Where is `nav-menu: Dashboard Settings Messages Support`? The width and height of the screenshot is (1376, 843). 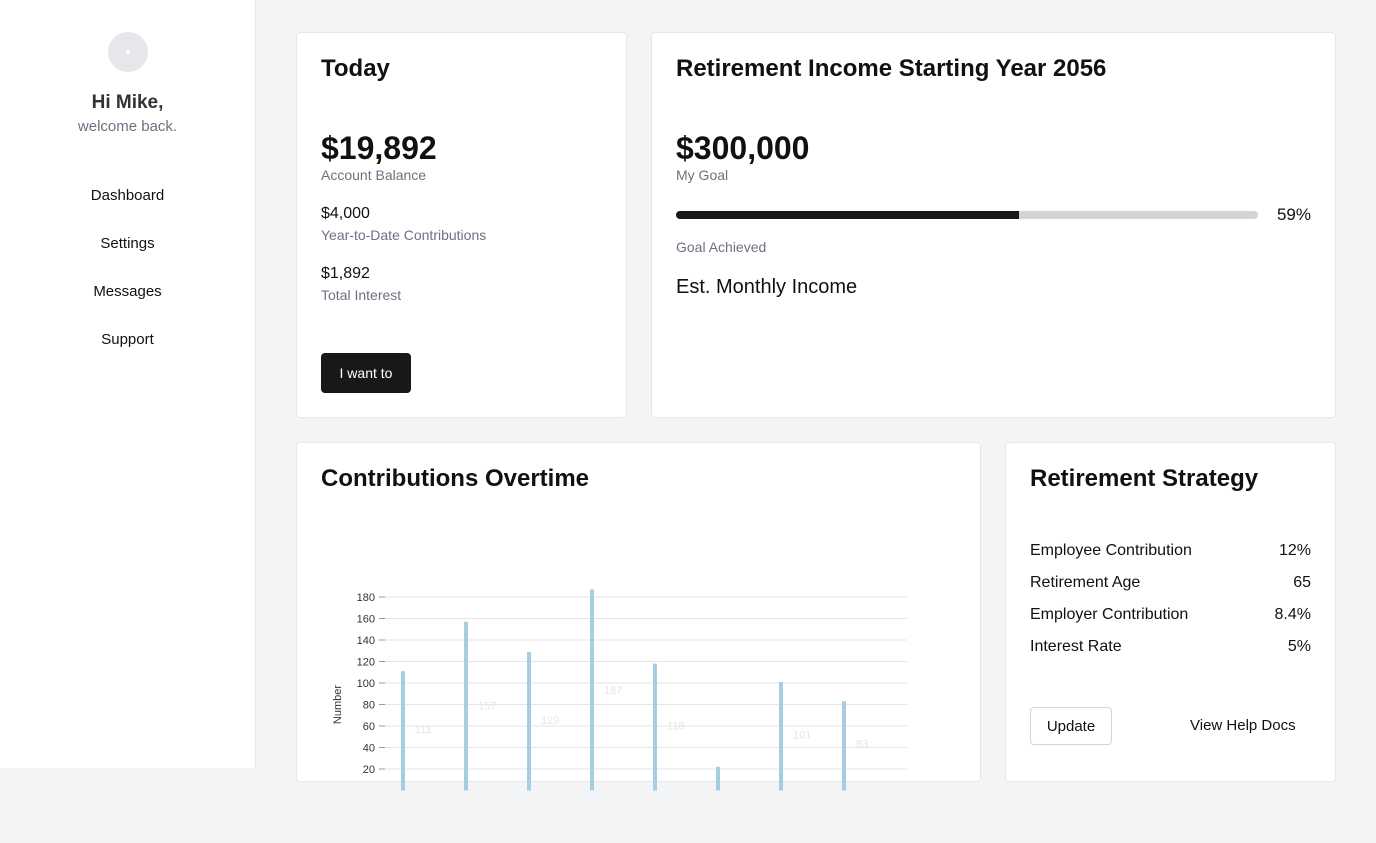
nav-menu: Dashboard Settings Messages Support is located at coordinates (127, 281).